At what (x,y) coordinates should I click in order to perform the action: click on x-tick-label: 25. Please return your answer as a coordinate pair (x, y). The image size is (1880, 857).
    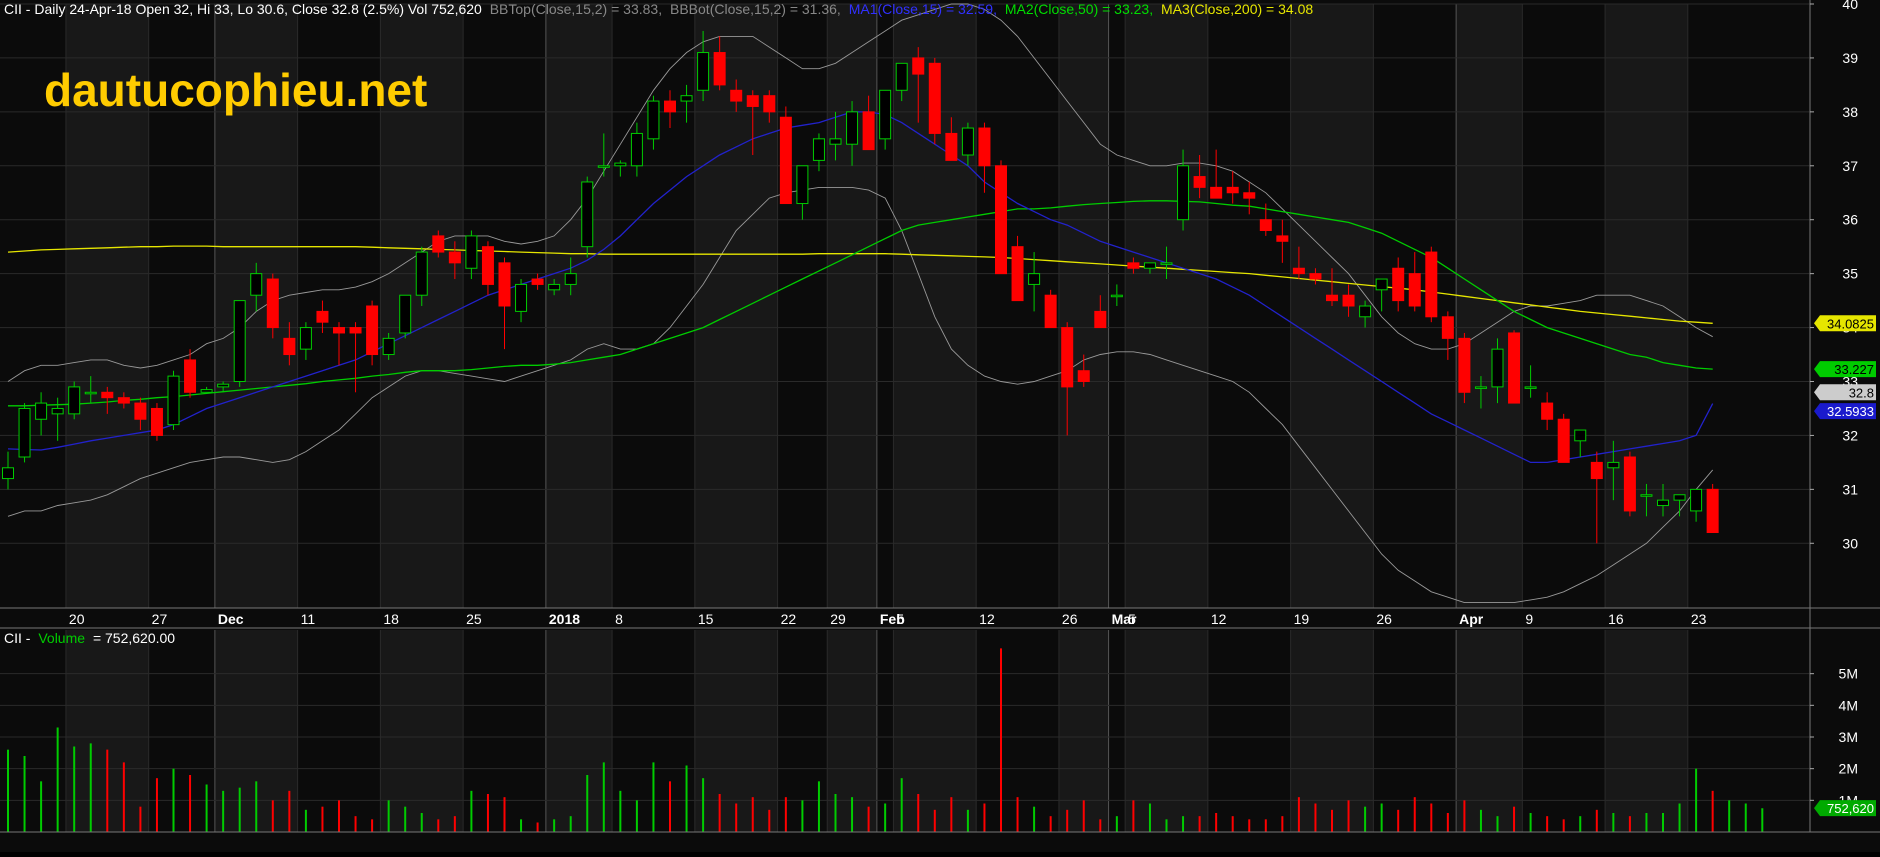
    Looking at the image, I should click on (474, 619).